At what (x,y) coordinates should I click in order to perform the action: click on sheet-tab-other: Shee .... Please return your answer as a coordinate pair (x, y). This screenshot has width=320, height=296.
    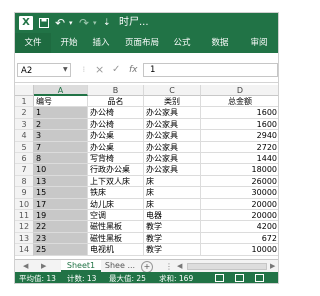
    Looking at the image, I should click on (120, 266).